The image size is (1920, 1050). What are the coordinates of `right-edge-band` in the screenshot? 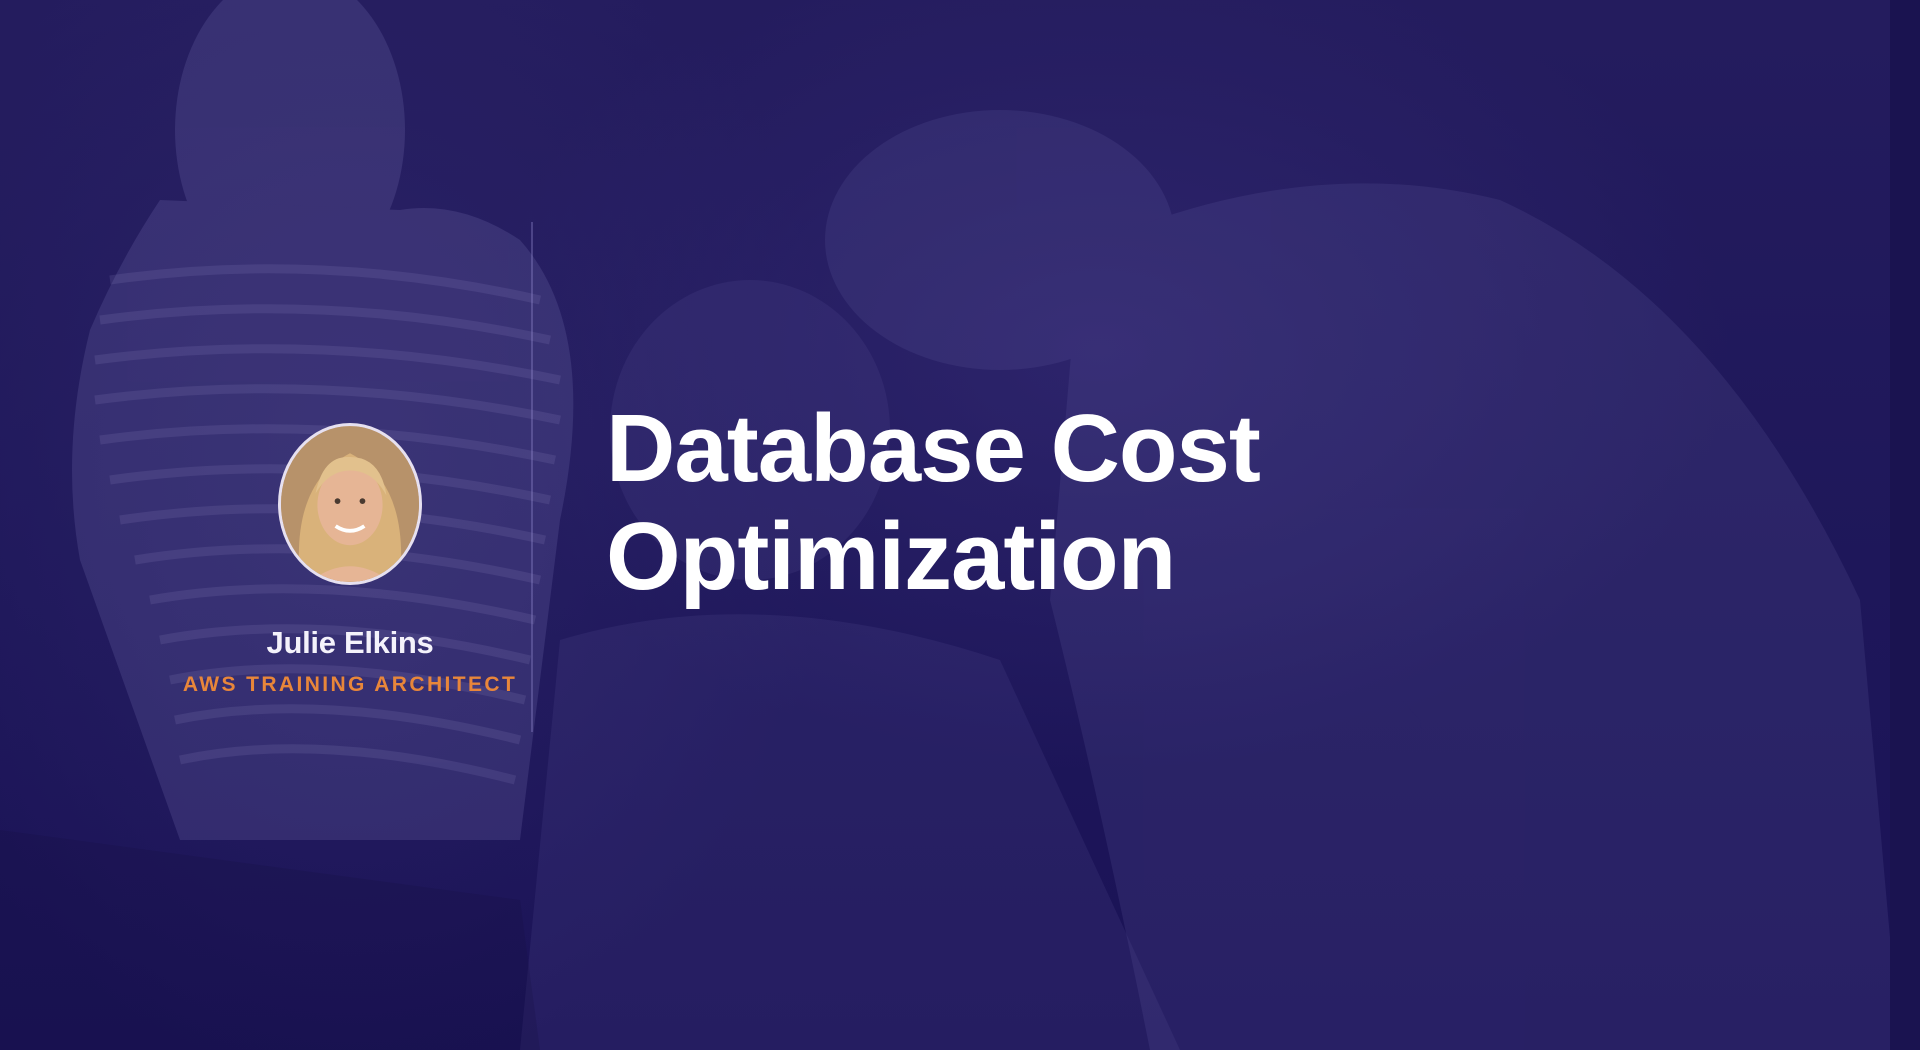 It's located at (1905, 525).